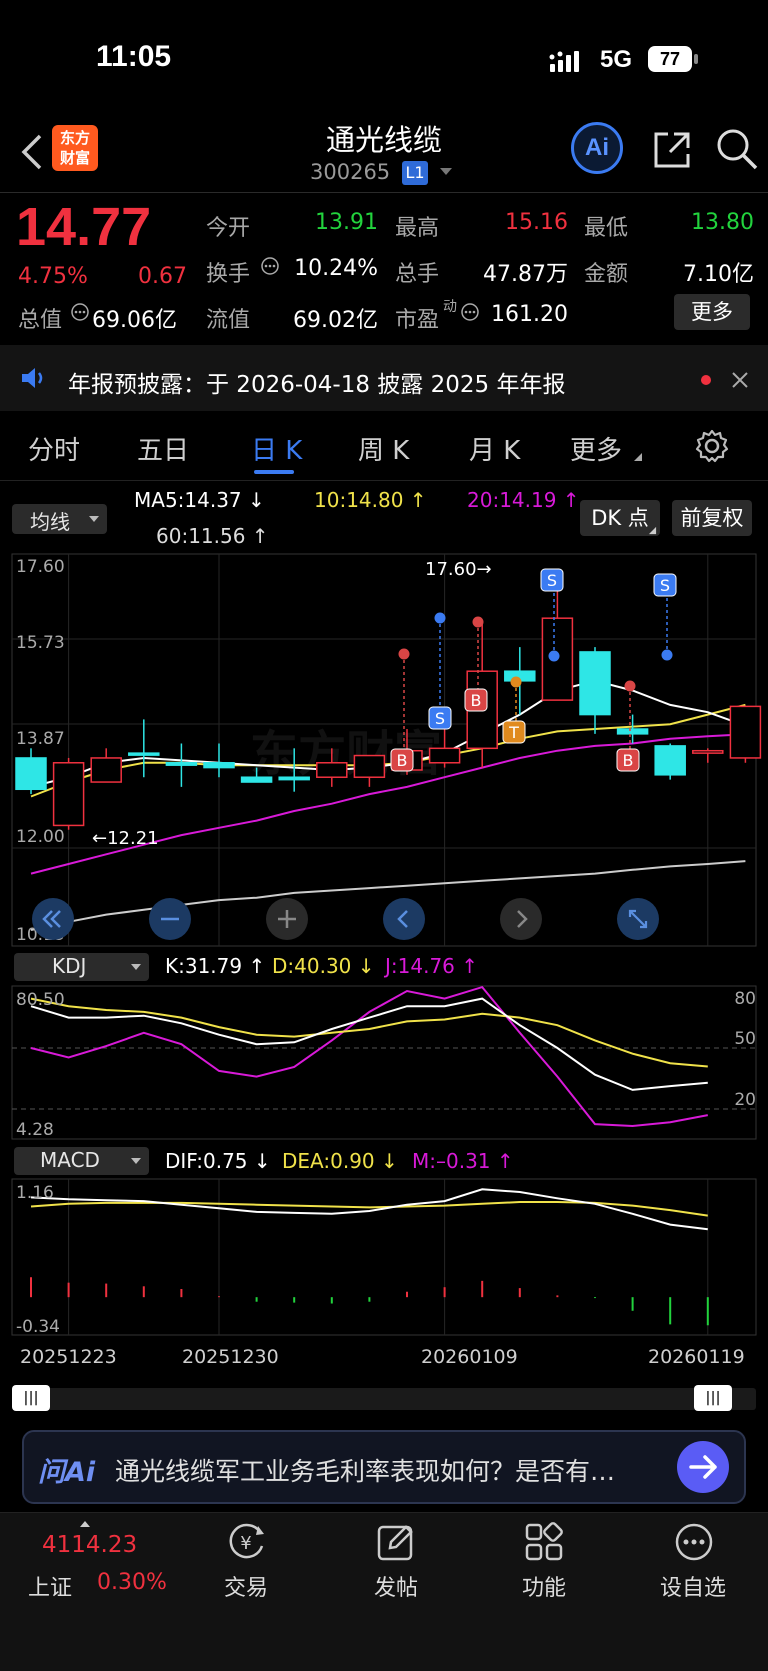  Describe the element at coordinates (369, 1032) in the screenshot. I see `kdj-d-line` at that location.